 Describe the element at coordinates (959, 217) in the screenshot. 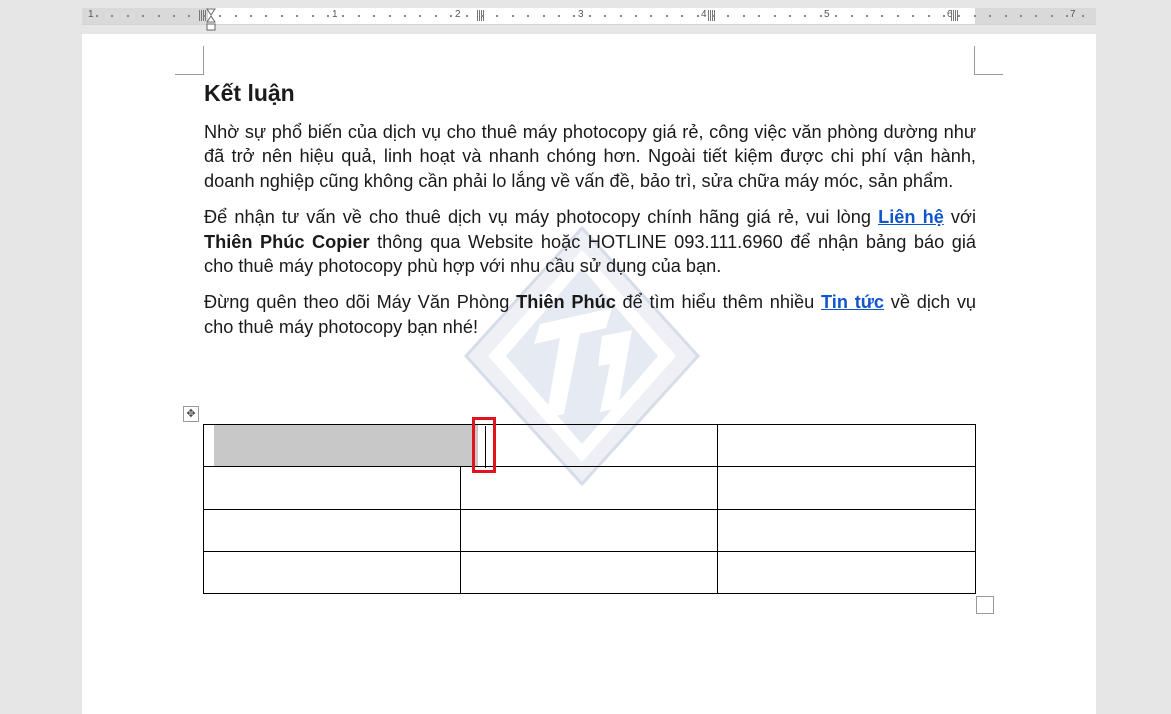

I see `paragraph-text: với` at that location.